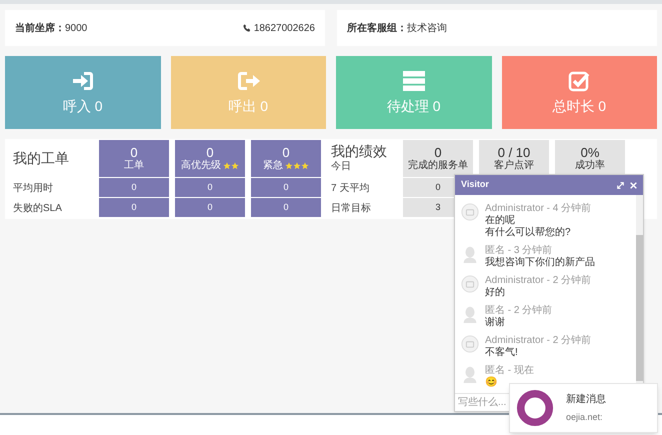 The height and width of the screenshot is (435, 662). Describe the element at coordinates (633, 185) in the screenshot. I see `close-icon` at that location.